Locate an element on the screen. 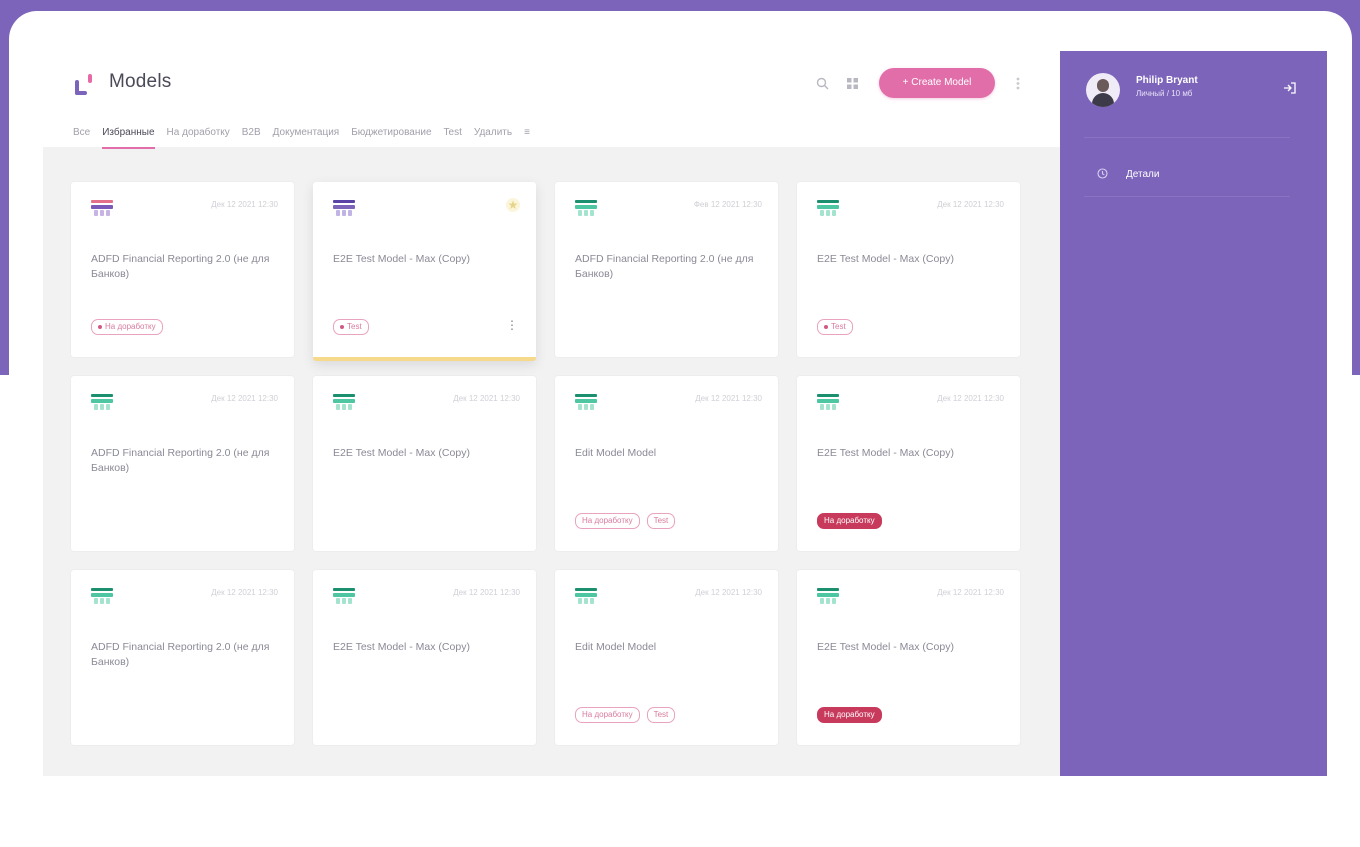  star-icon: ★ is located at coordinates (513, 205).